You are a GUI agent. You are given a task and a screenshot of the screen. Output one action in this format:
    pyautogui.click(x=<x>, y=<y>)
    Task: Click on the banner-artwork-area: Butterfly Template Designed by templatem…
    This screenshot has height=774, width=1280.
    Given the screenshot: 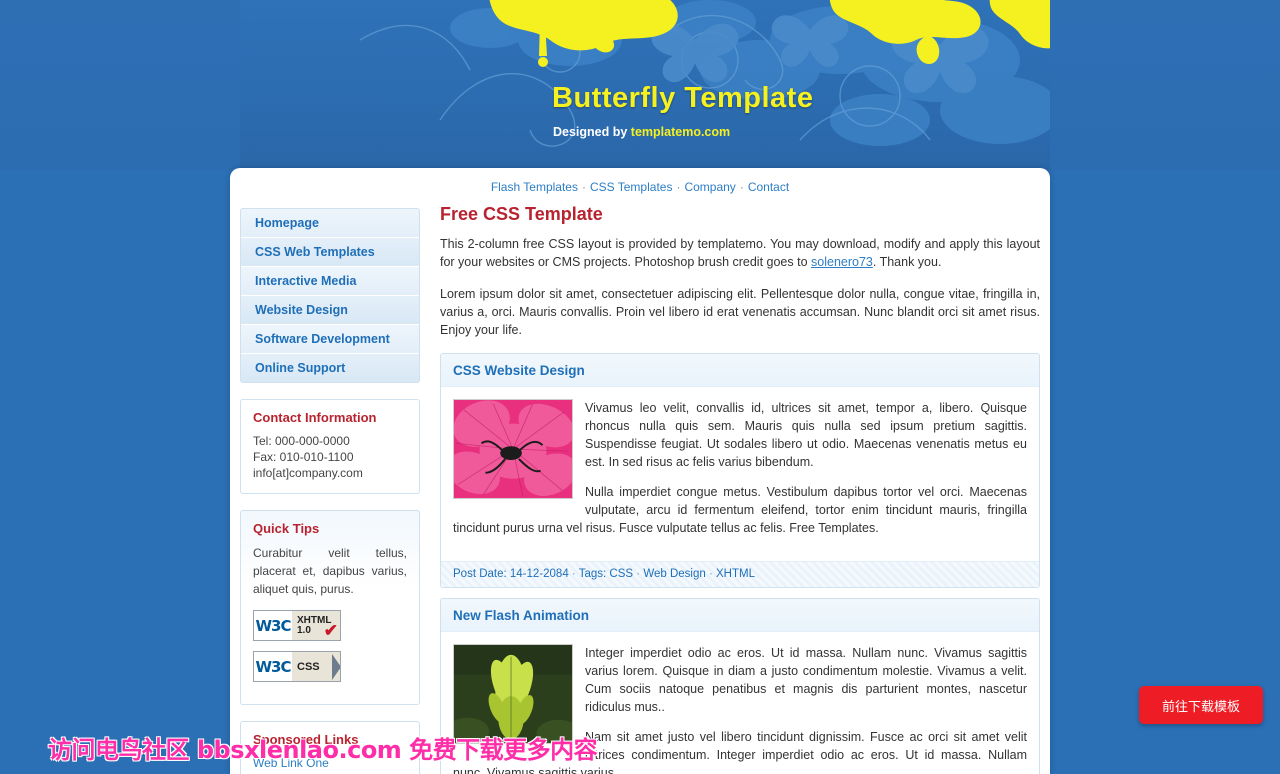 What is the action you would take?
    pyautogui.click(x=645, y=85)
    